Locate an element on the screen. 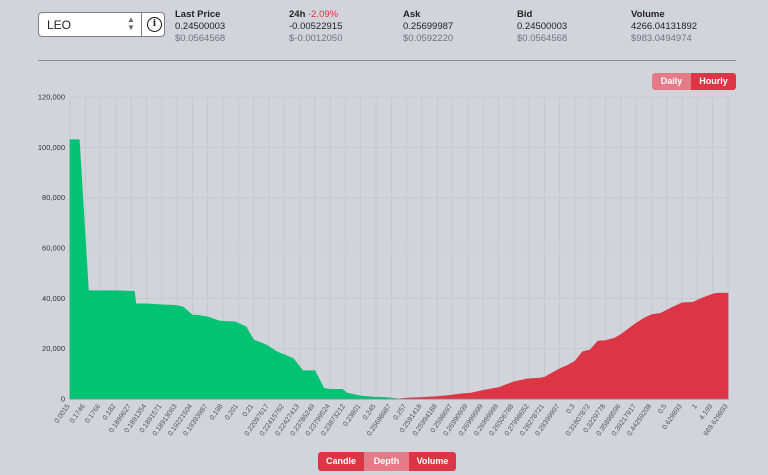 This screenshot has height=475, width=768. y-tick-label: 40,000 is located at coordinates (53, 298).